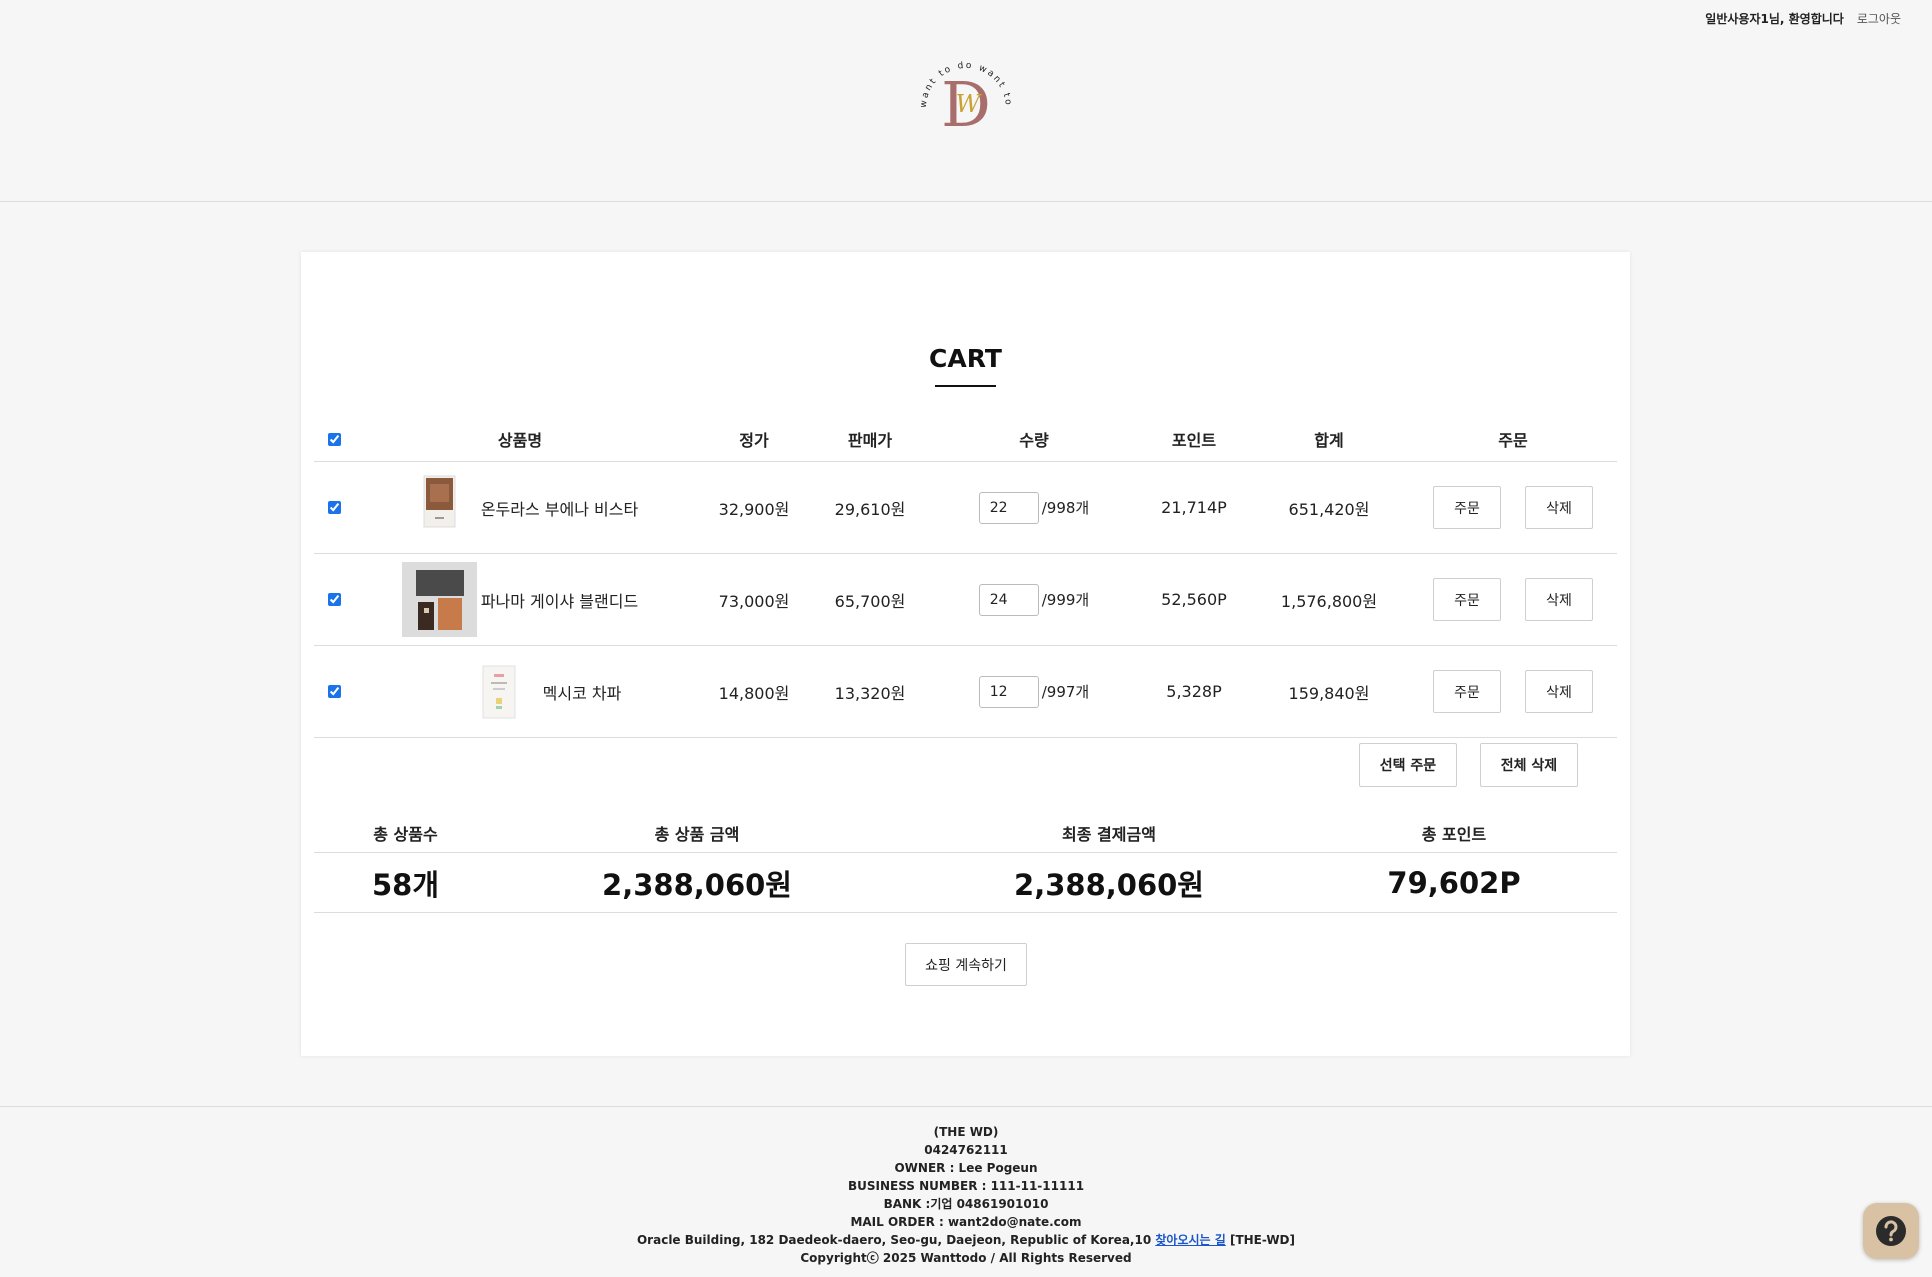 This screenshot has width=1932, height=1277. What do you see at coordinates (1774, 19) in the screenshot?
I see `welcome-message: 일반사용자1님, 환영합니다` at bounding box center [1774, 19].